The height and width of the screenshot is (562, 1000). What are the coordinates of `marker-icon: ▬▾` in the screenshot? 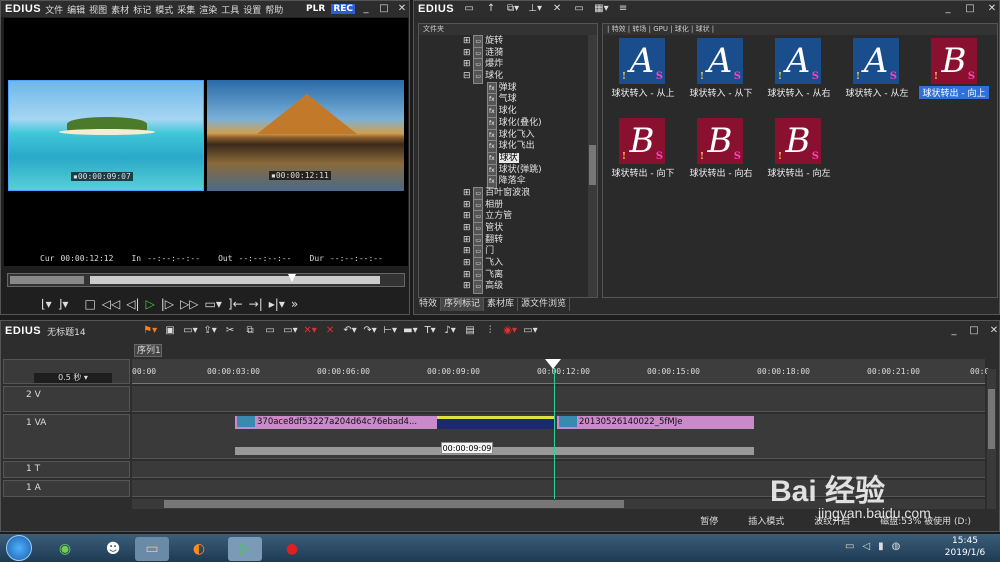 It's located at (410, 331).